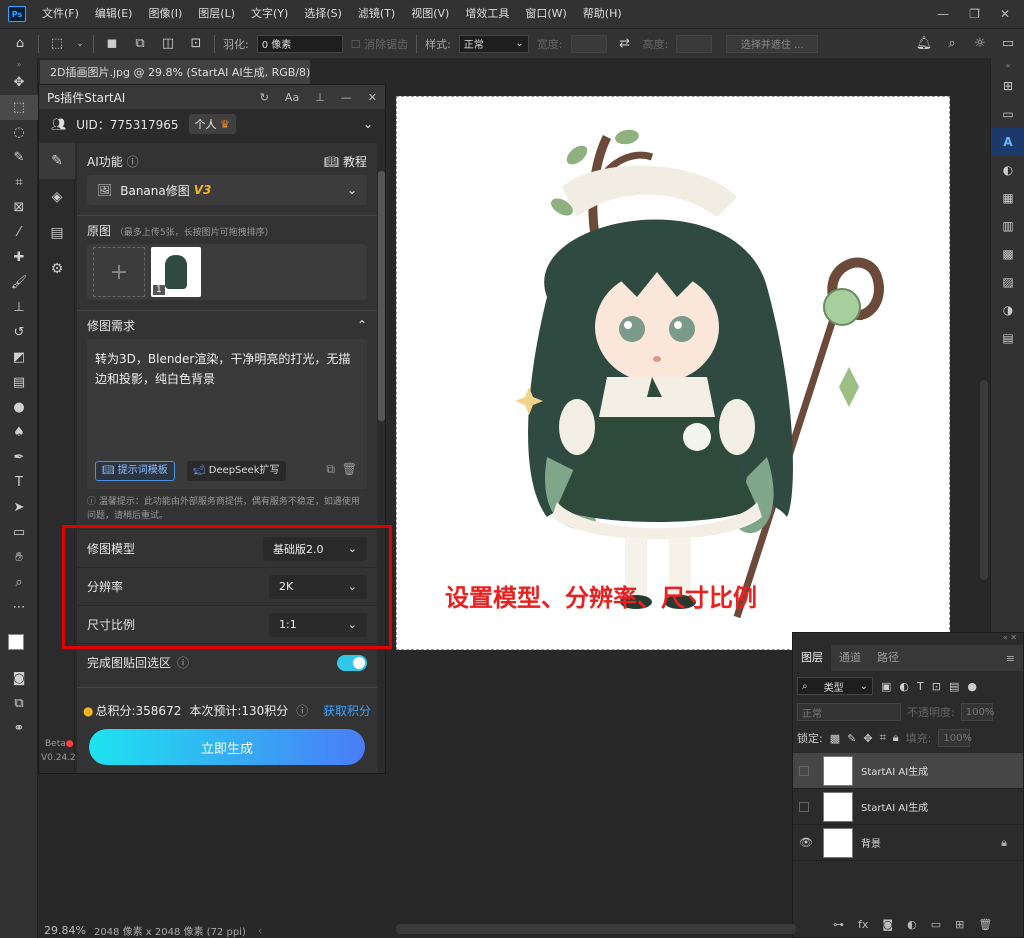 The image size is (1024, 938). What do you see at coordinates (985, 924) in the screenshot?
I see `delete-layer-icon: 🗑︎` at bounding box center [985, 924].